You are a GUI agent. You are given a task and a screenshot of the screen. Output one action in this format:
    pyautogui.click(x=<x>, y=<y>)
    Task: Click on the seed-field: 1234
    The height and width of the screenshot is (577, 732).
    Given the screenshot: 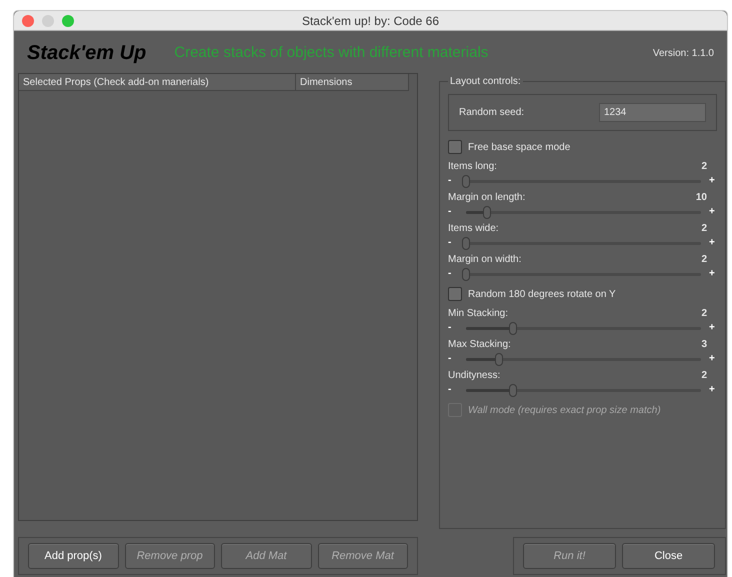 What is the action you would take?
    pyautogui.click(x=652, y=112)
    